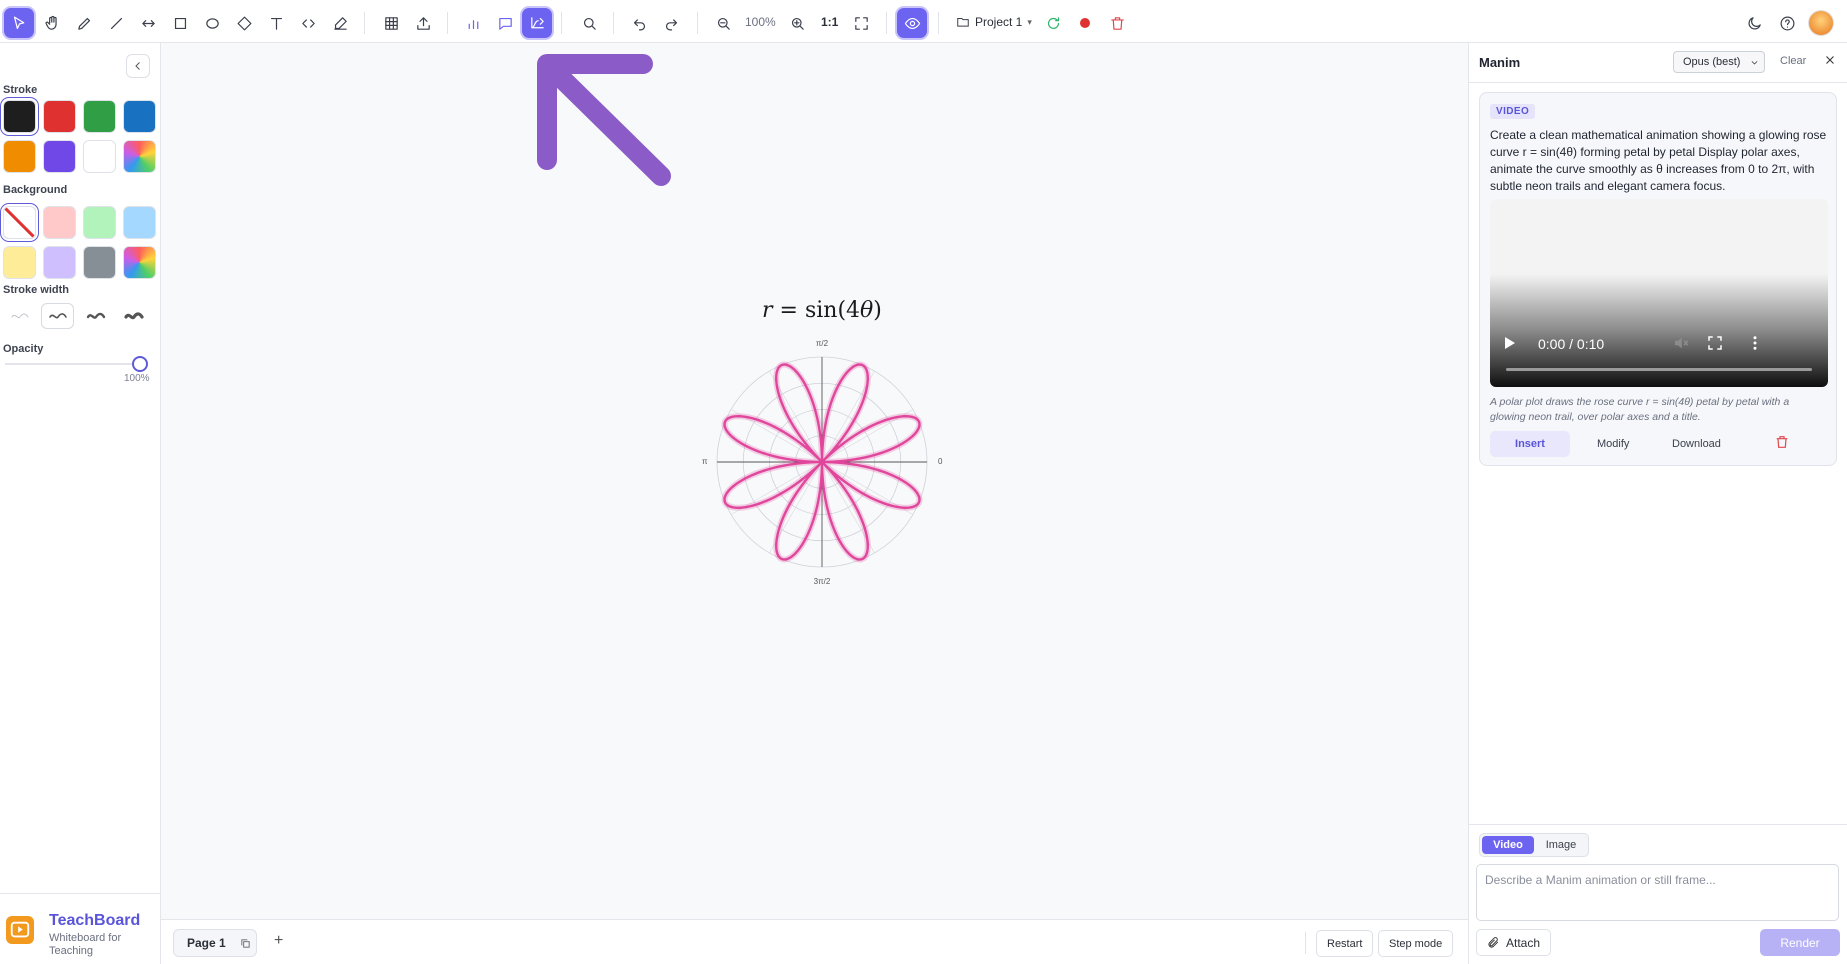 This screenshot has height=964, width=1847. What do you see at coordinates (52, 23) in the screenshot?
I see `hand-tool-button` at bounding box center [52, 23].